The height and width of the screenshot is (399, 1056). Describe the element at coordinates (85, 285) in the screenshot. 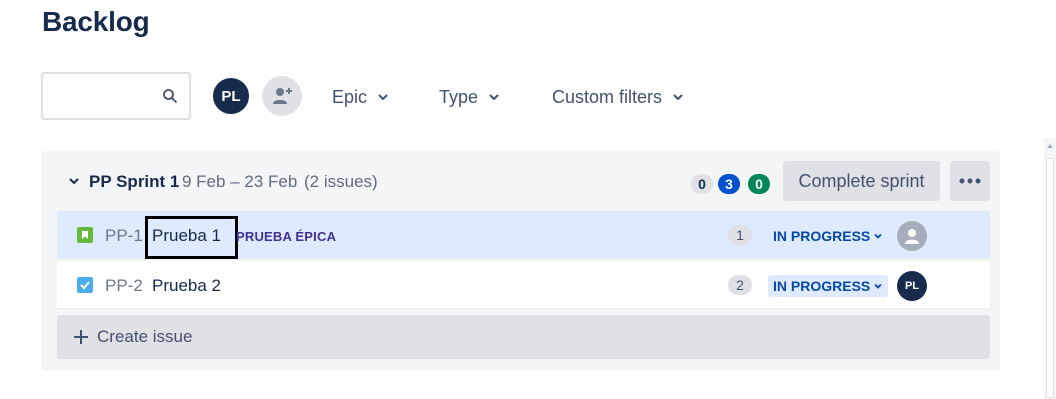

I see `task-icon` at that location.